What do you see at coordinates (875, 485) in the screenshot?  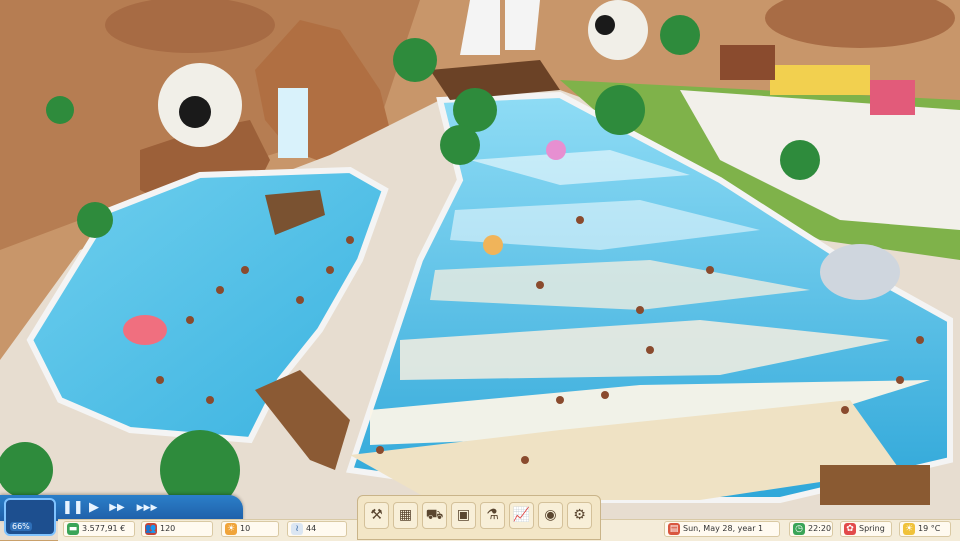 I see `crates` at bounding box center [875, 485].